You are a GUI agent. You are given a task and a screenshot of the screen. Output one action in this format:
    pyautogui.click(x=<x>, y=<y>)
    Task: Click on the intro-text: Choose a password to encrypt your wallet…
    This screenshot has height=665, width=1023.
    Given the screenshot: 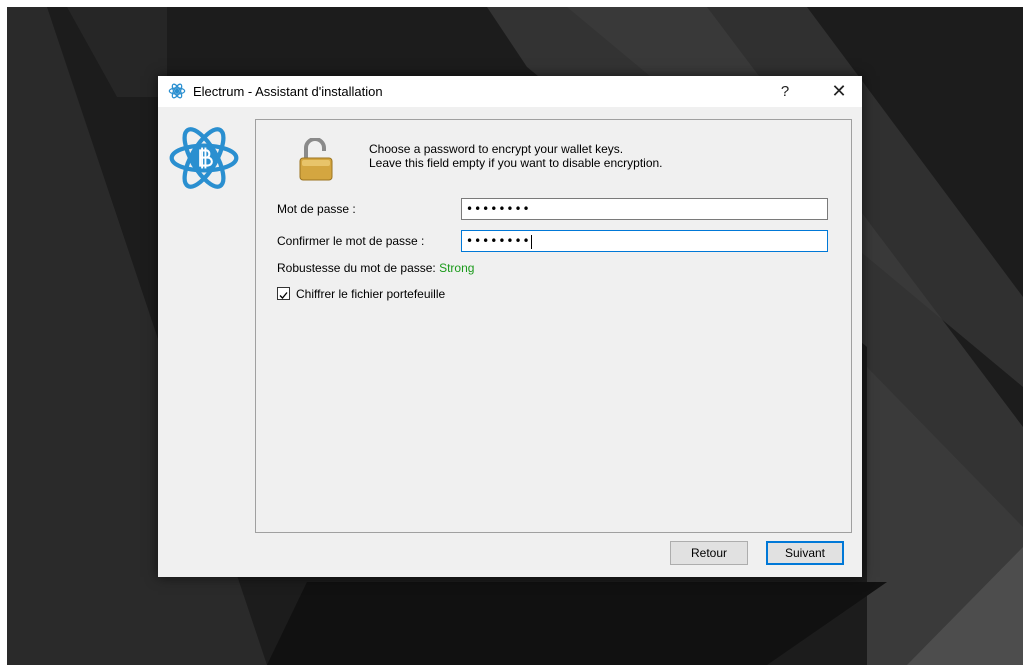 What is the action you would take?
    pyautogui.click(x=516, y=156)
    